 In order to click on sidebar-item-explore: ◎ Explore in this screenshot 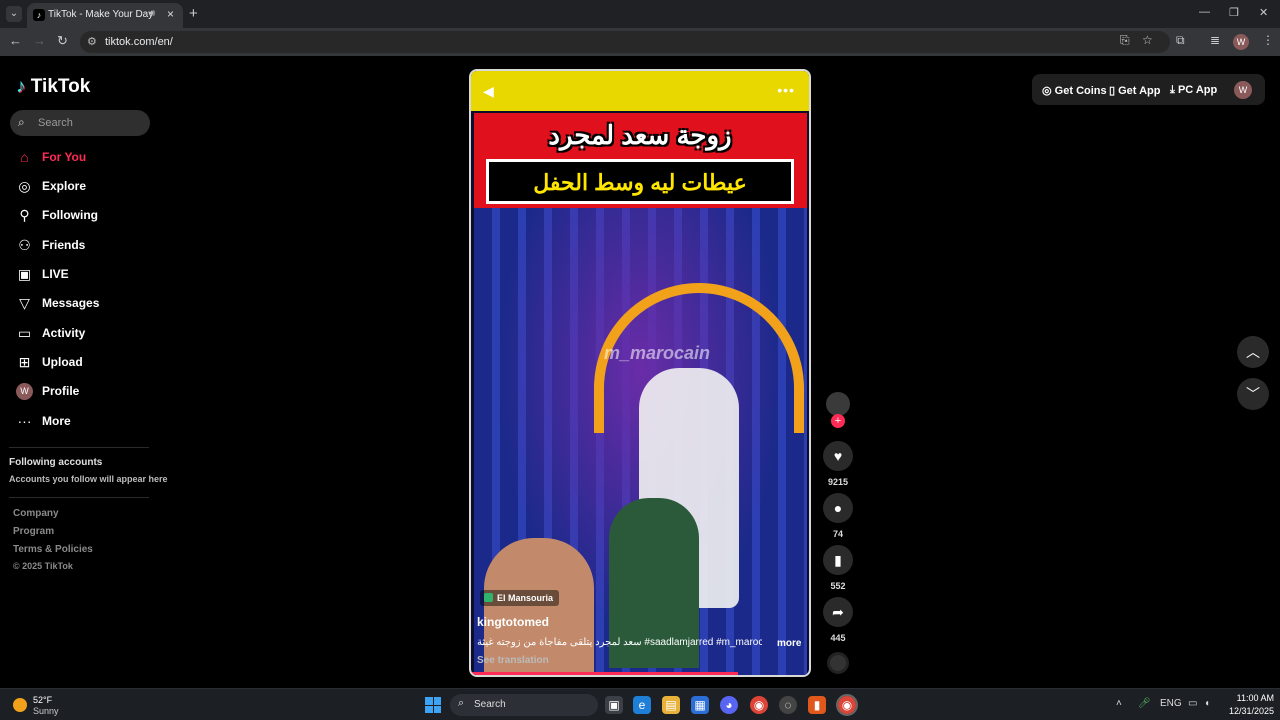, I will do `click(86, 187)`.